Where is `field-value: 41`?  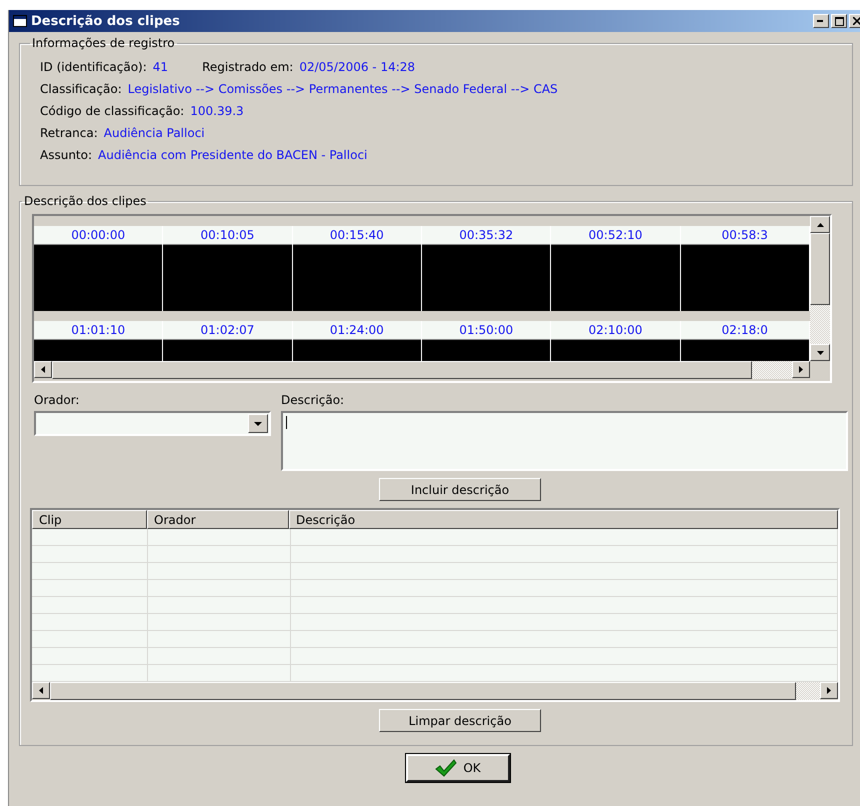 field-value: 41 is located at coordinates (160, 67).